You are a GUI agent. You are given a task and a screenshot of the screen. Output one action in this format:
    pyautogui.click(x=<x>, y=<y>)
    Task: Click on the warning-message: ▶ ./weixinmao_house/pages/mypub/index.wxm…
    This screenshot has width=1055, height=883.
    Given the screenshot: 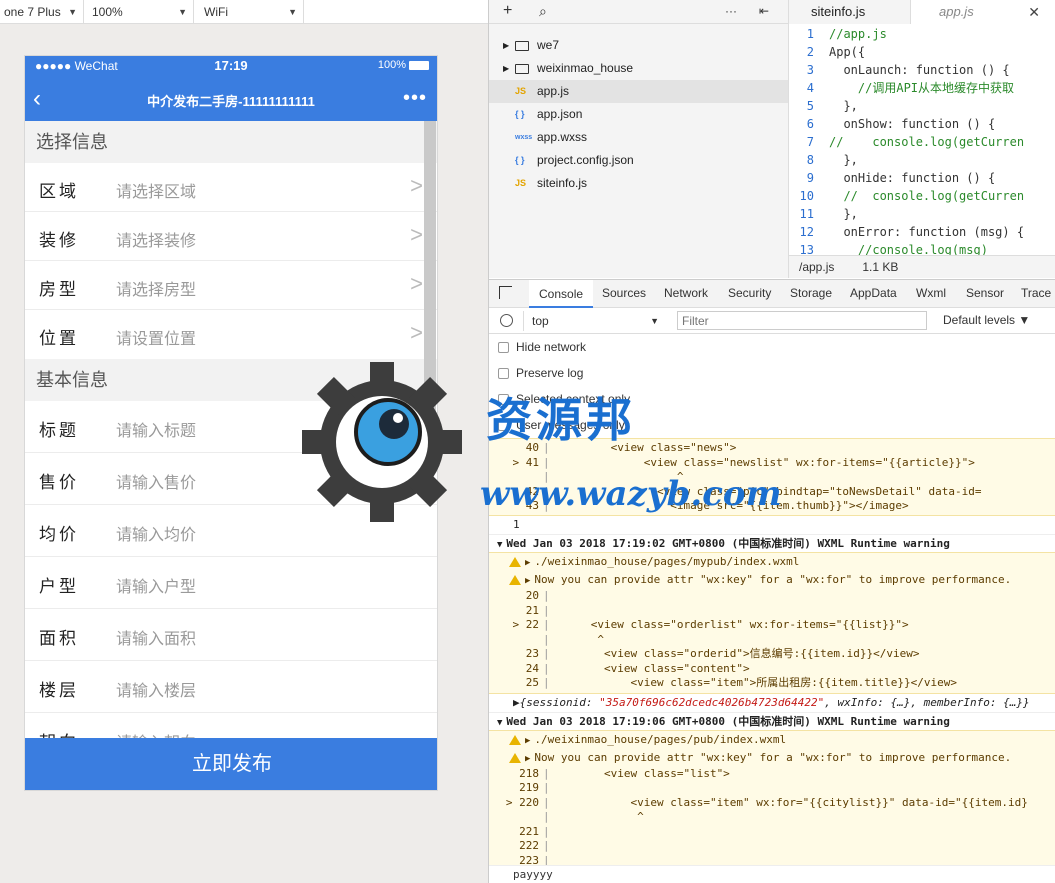 What is the action you would take?
    pyautogui.click(x=772, y=623)
    